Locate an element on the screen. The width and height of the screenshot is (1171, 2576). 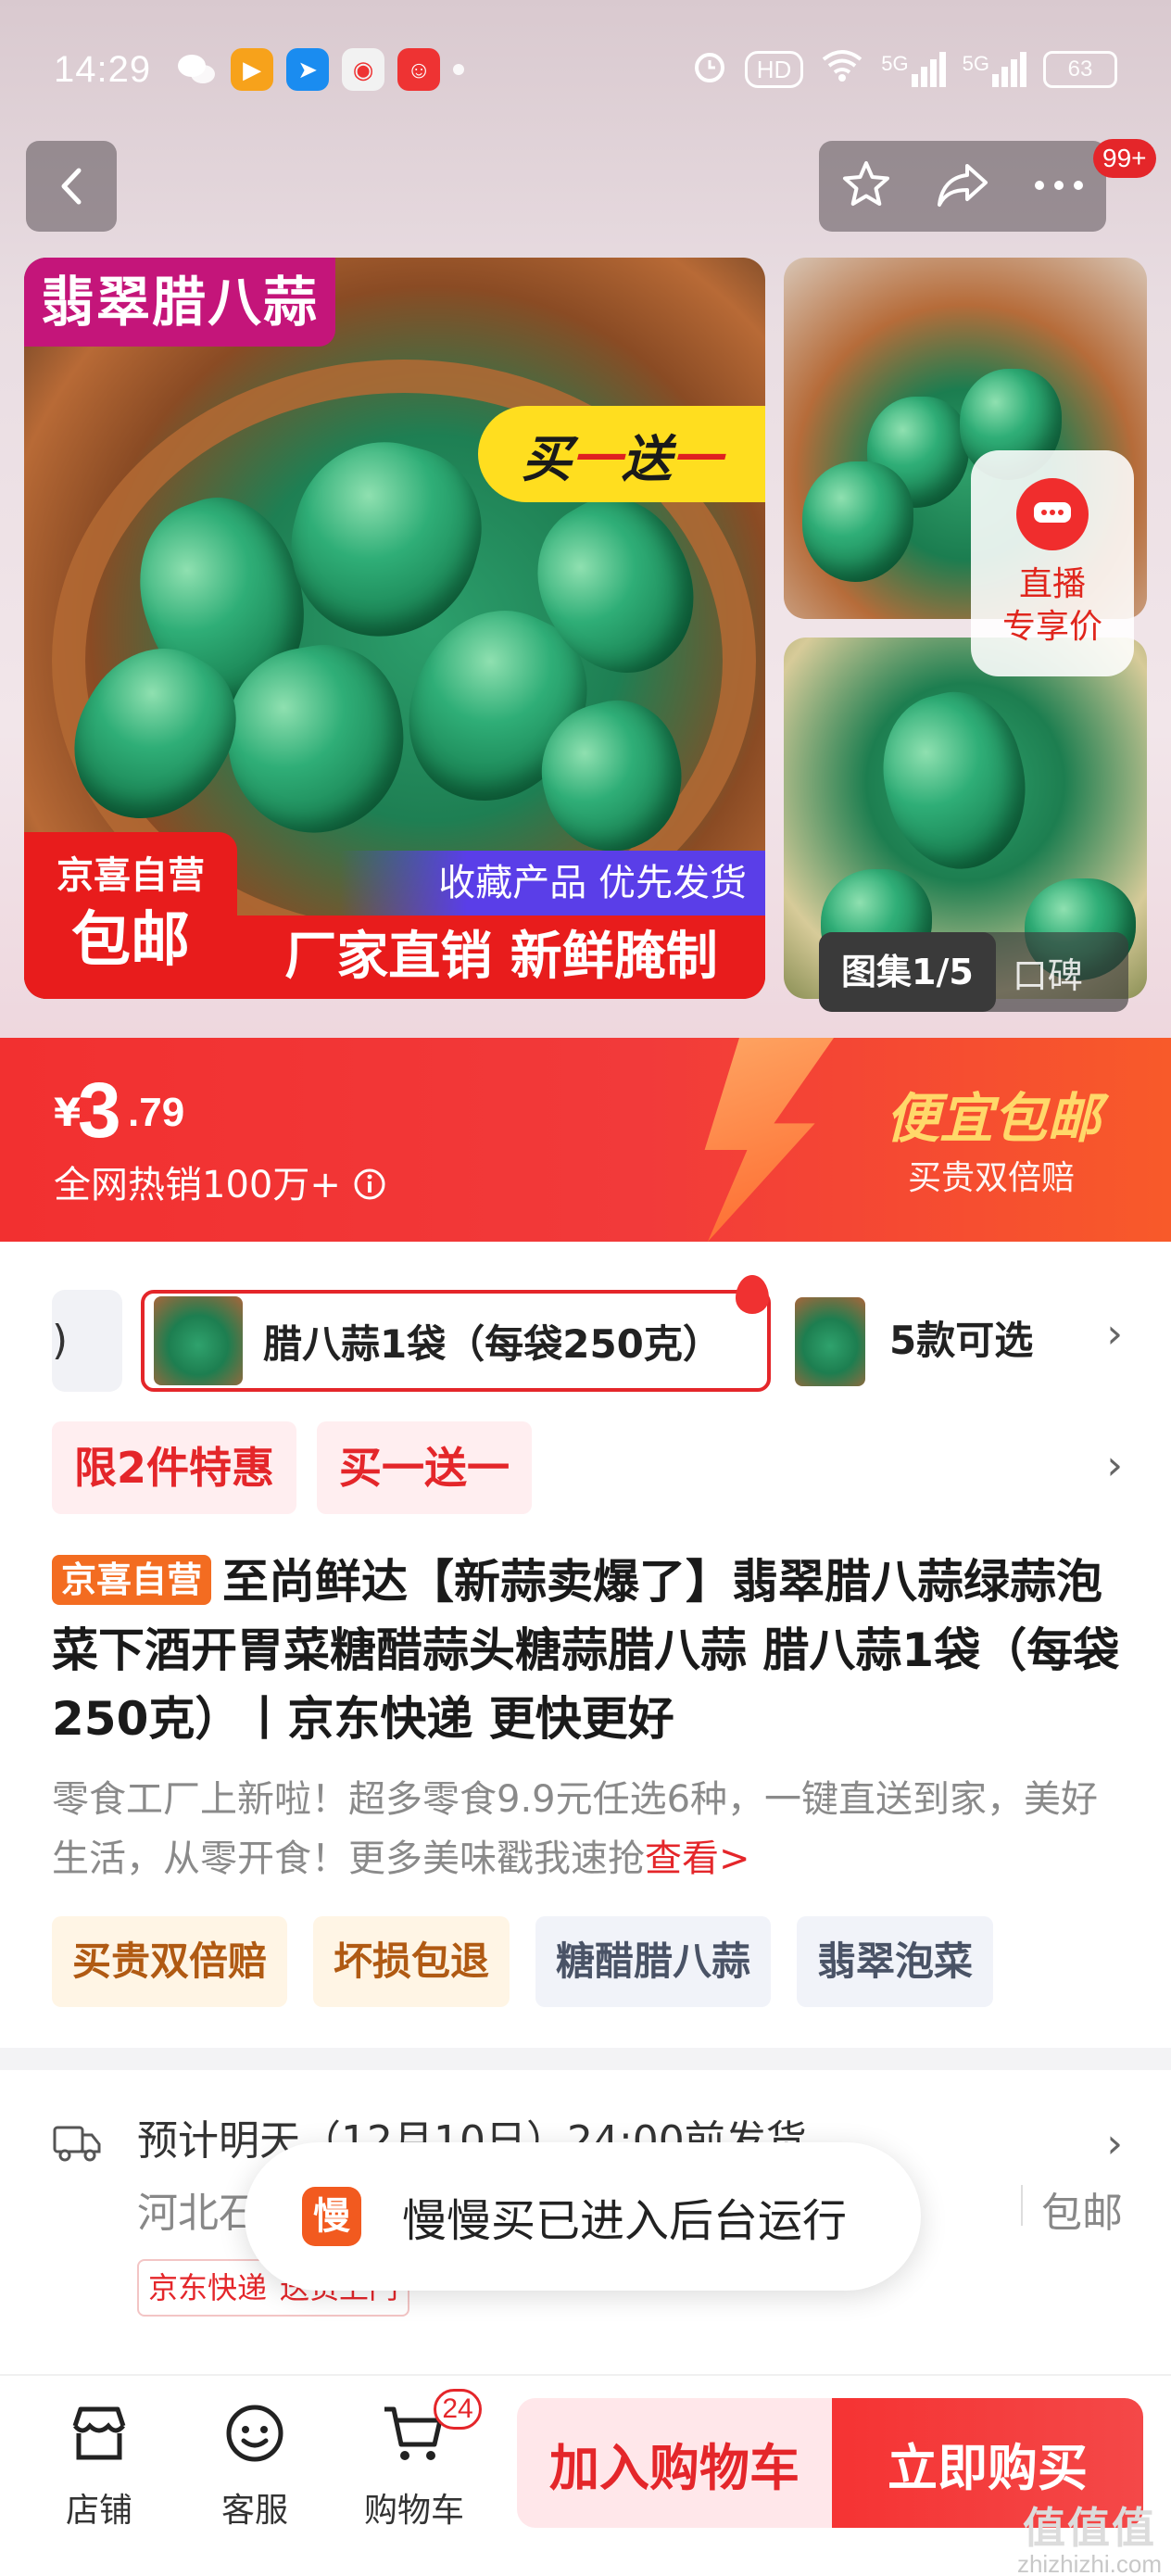
hot-sales-label: 全网热销100万+ is located at coordinates (198, 1185).